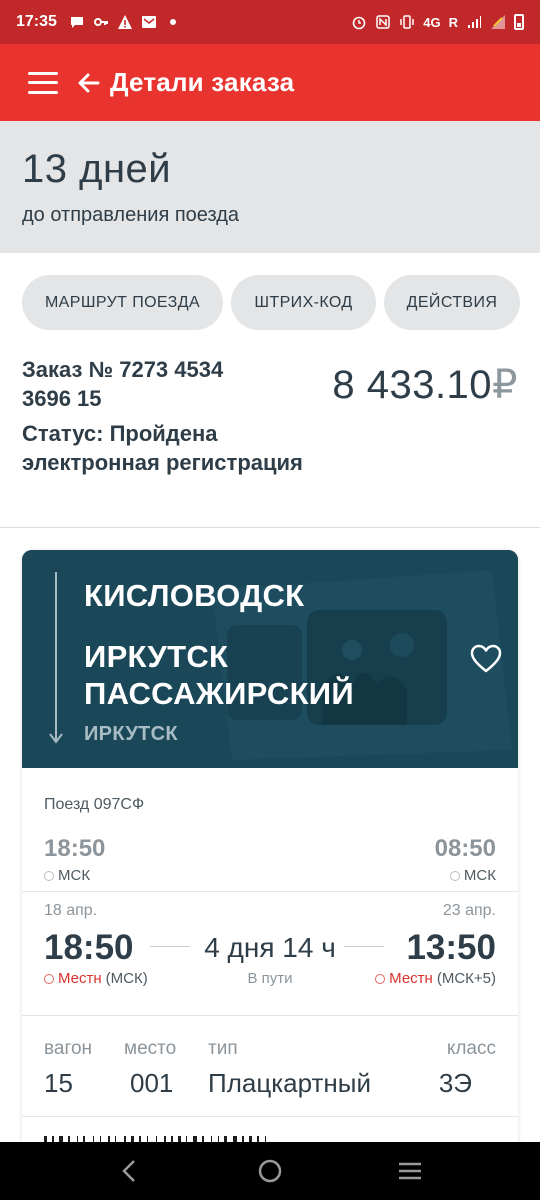 The width and height of the screenshot is (540, 1200). I want to click on car-number: 15, so click(58, 1083).